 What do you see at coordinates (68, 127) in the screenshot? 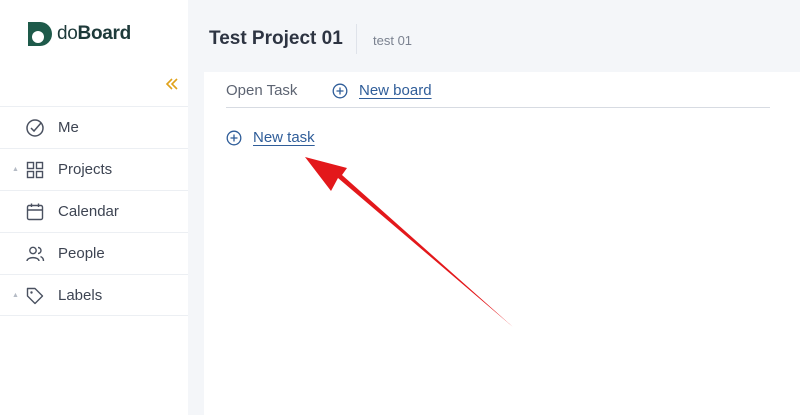
I see `sidebar-item-label: Me` at bounding box center [68, 127].